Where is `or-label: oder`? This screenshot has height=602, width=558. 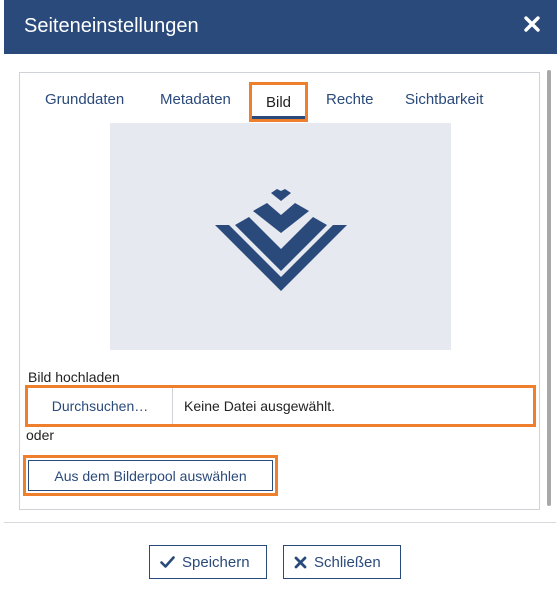
or-label: oder is located at coordinates (40, 435).